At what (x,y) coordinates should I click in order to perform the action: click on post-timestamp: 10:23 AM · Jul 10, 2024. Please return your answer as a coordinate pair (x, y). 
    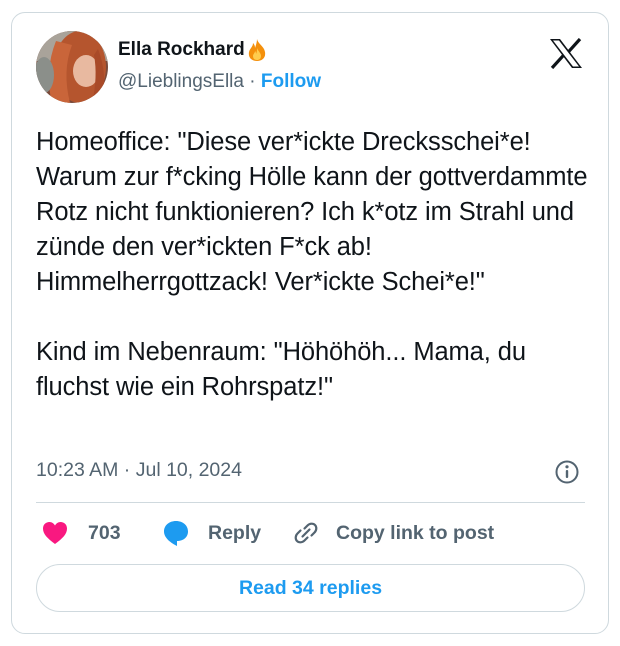
    Looking at the image, I should click on (139, 470).